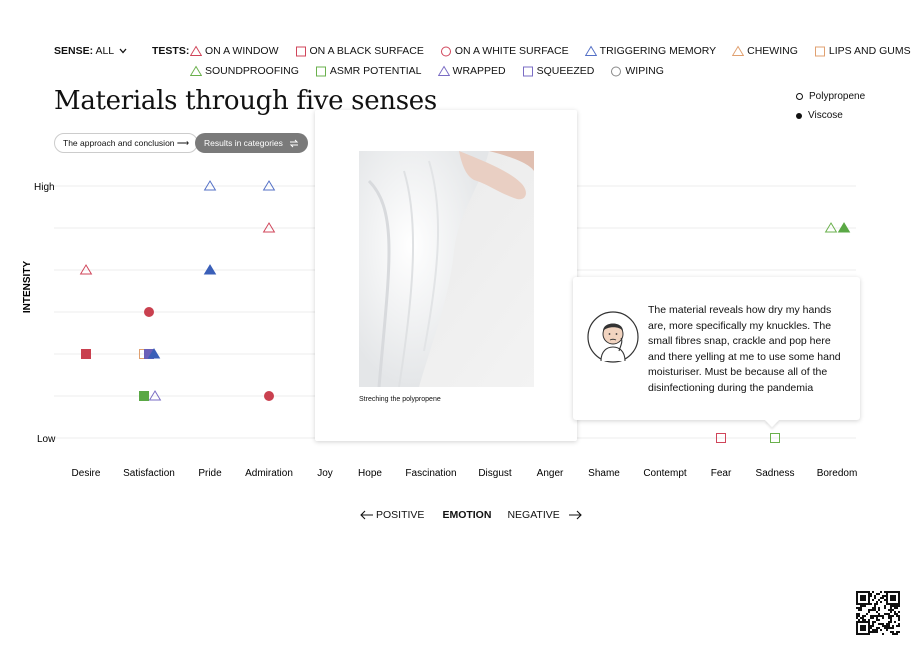 The height and width of the screenshot is (648, 914). Describe the element at coordinates (550, 473) in the screenshot. I see `x-tick-anger: Anger` at that location.